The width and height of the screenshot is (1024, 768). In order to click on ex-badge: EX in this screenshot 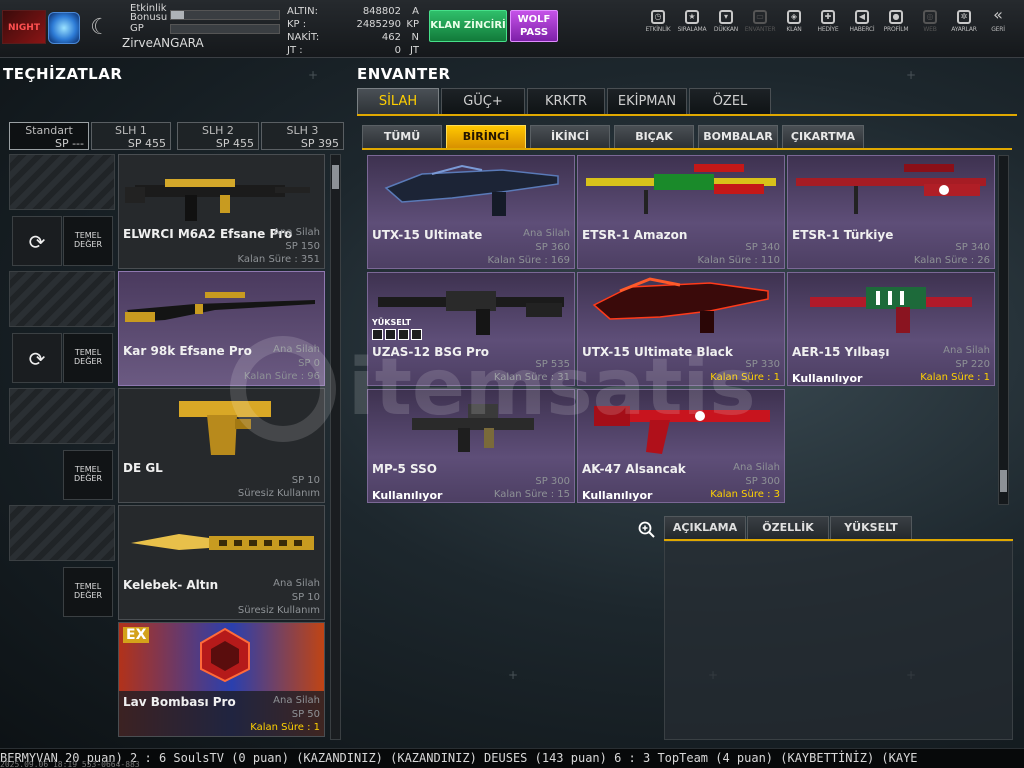, I will do `click(136, 635)`.